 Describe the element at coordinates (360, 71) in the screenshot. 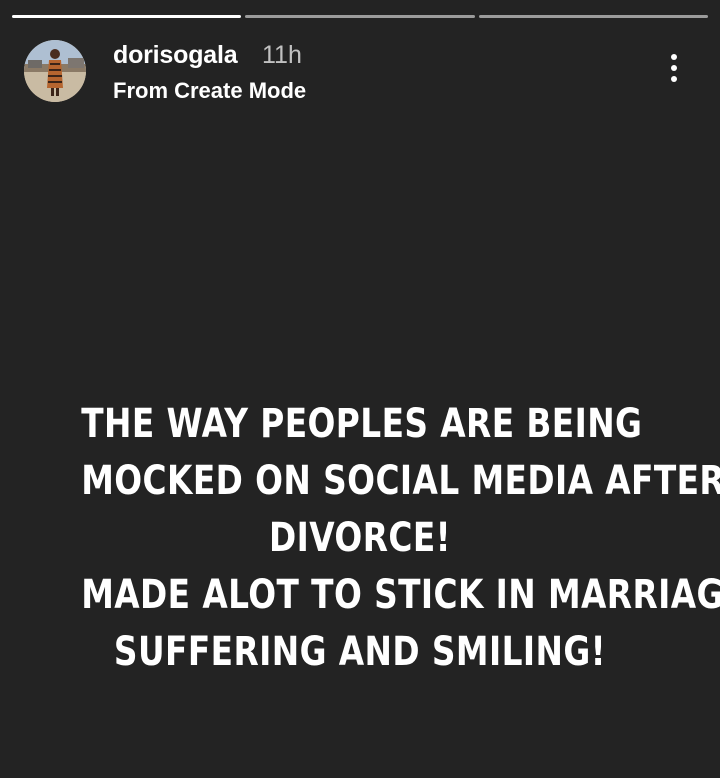

I see `story-header: dorisogala 11h From Create Mode` at that location.